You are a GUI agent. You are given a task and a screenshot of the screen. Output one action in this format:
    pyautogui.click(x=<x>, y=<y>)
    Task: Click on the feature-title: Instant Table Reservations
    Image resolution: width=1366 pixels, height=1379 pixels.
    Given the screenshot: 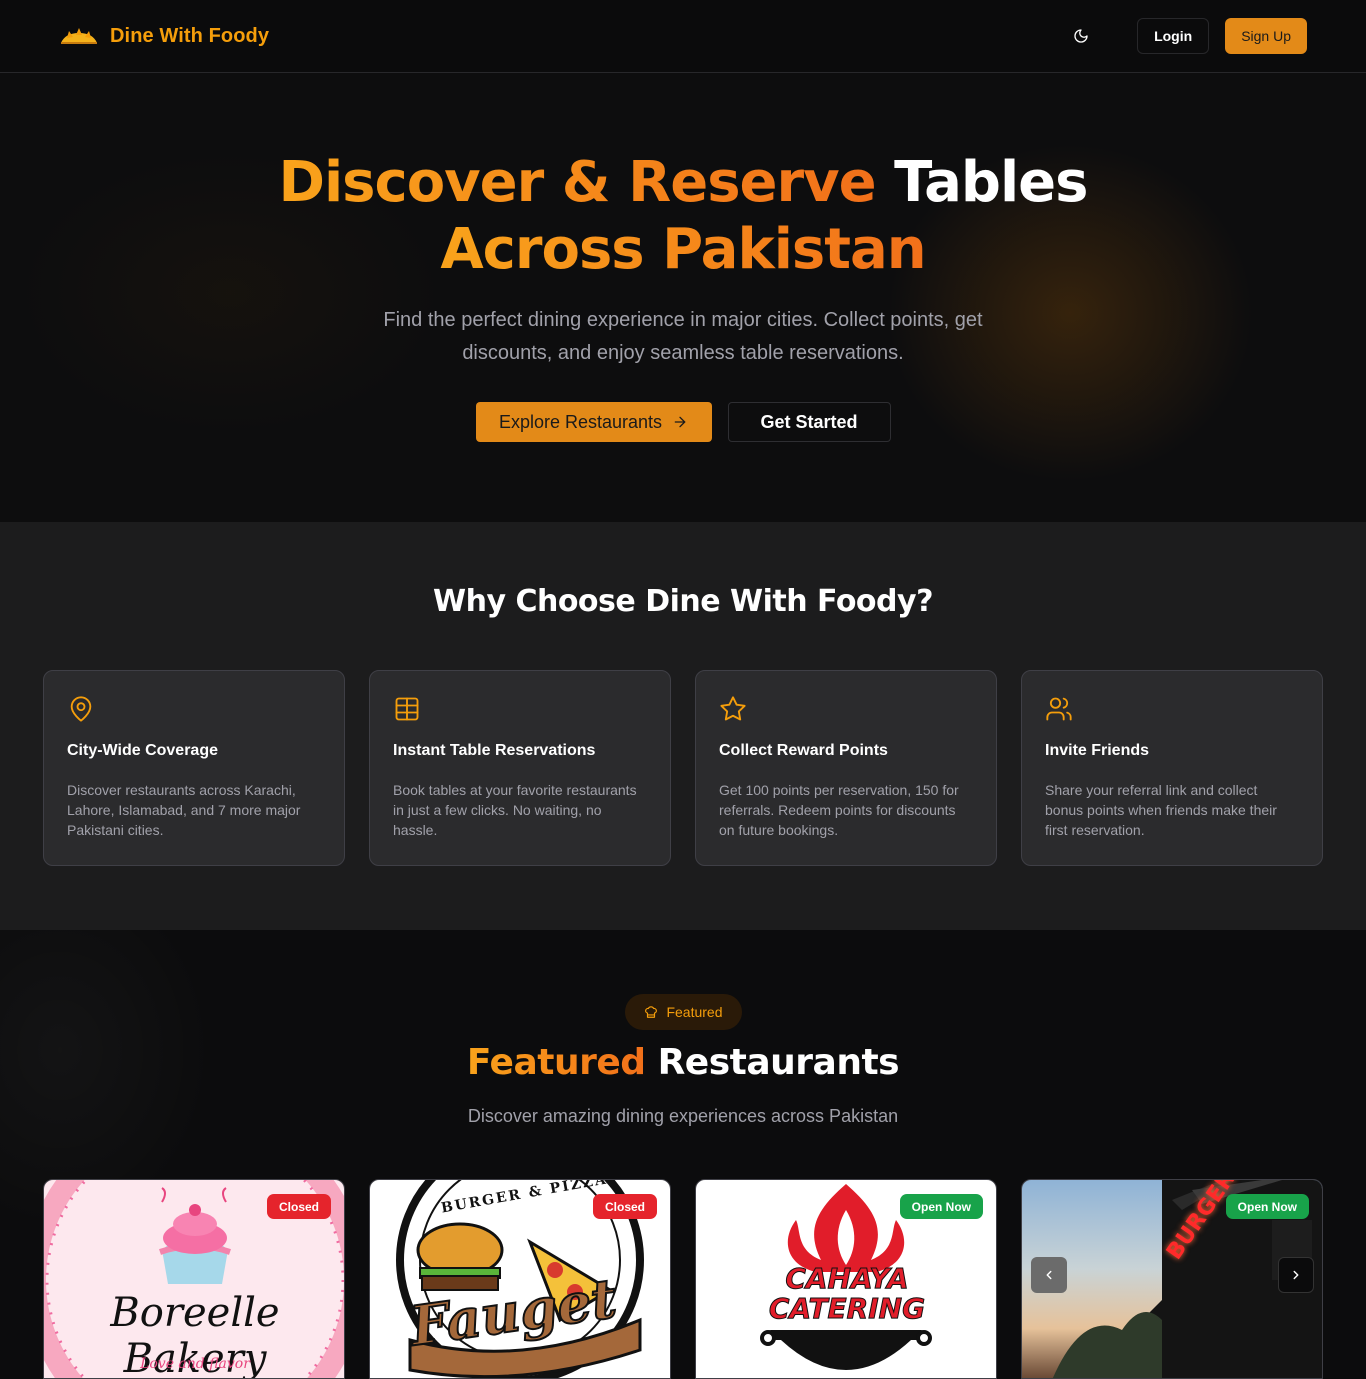 What is the action you would take?
    pyautogui.click(x=494, y=750)
    